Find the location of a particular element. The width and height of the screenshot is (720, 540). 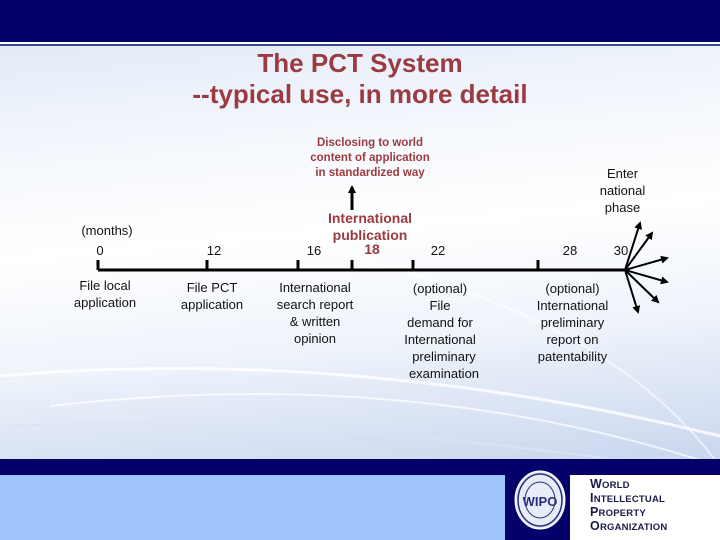

tick-label: 22 is located at coordinates (438, 250).